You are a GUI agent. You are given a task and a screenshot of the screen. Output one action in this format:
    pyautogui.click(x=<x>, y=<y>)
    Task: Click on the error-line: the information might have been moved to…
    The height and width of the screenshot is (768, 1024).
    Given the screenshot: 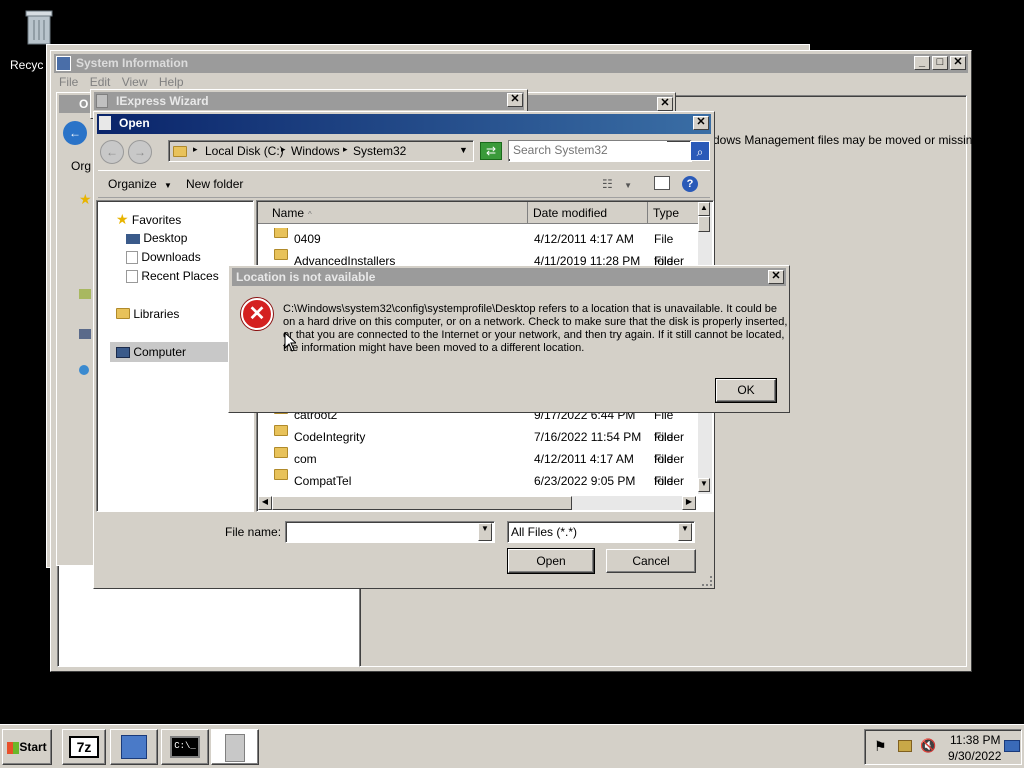 What is the action you would take?
    pyautogui.click(x=434, y=348)
    